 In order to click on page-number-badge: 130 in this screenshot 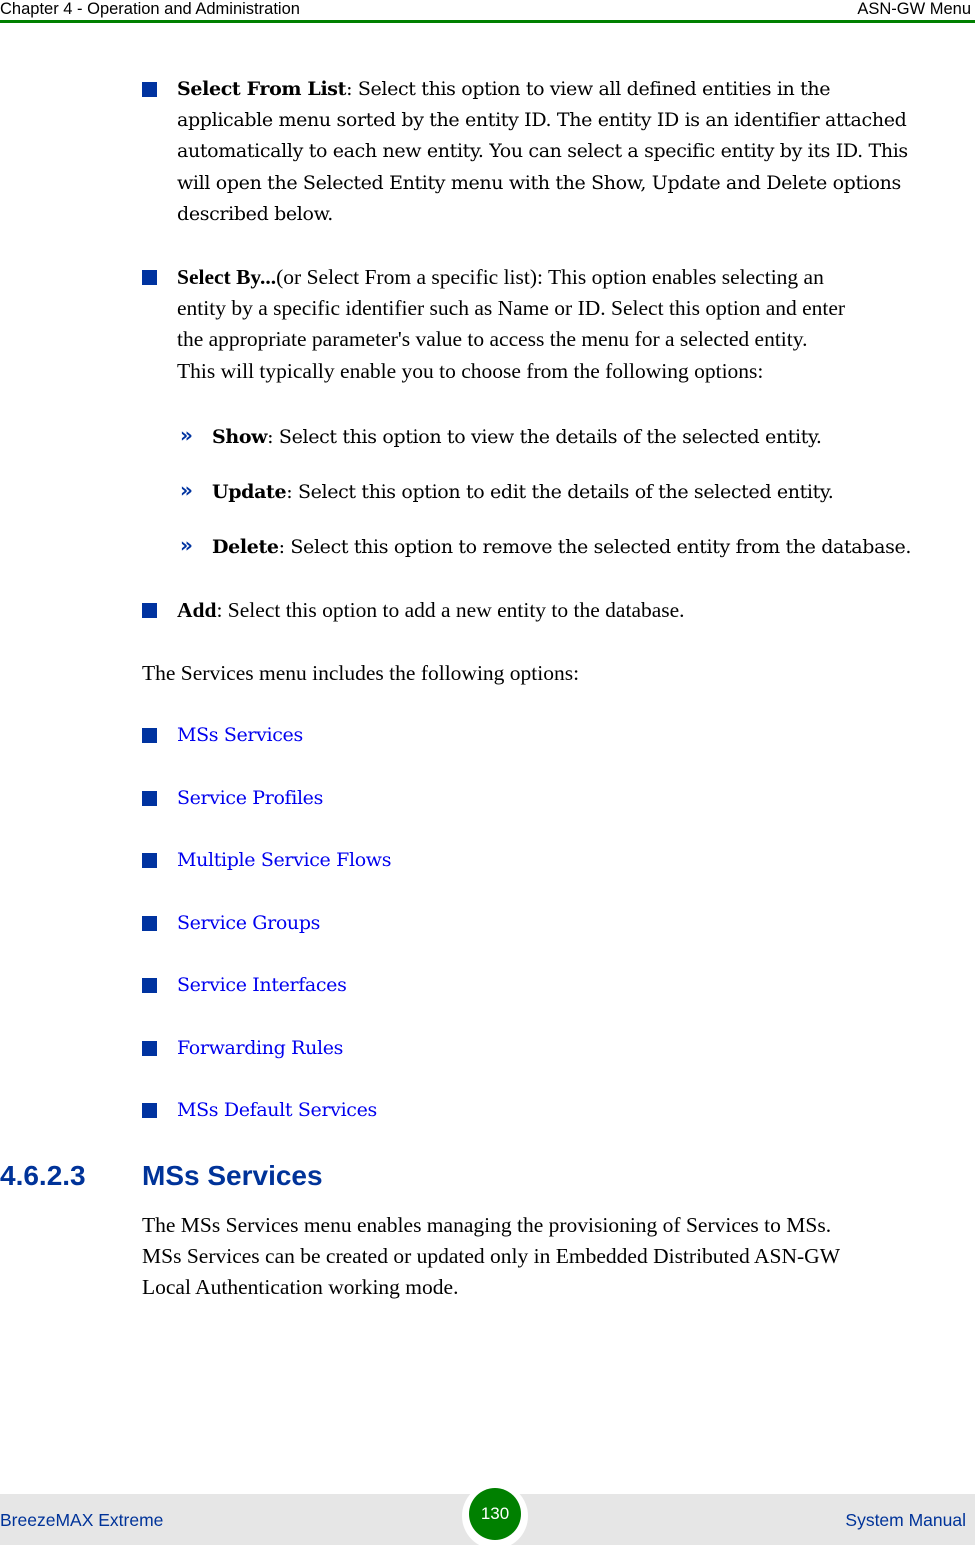, I will do `click(495, 1514)`.